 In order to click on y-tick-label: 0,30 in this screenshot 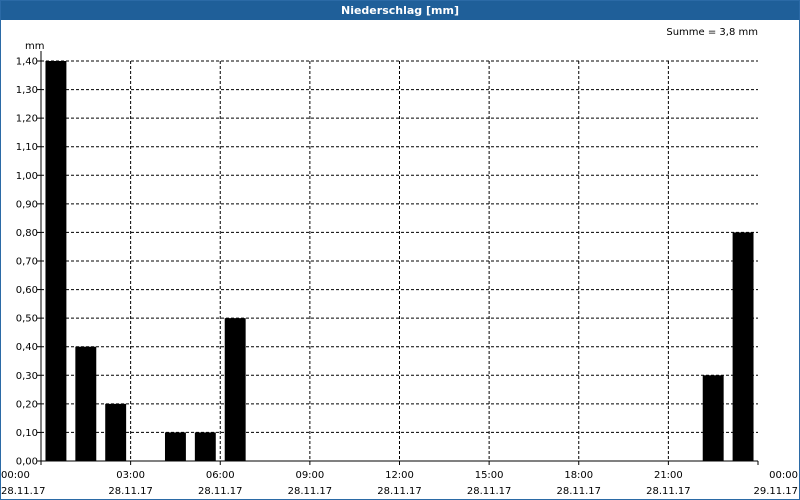, I will do `click(27, 376)`.